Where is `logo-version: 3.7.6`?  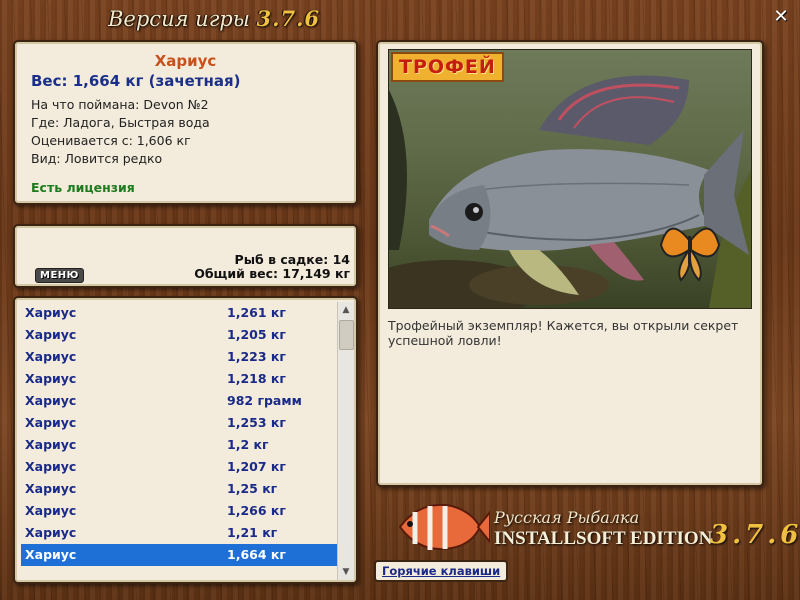 logo-version: 3.7.6 is located at coordinates (755, 535).